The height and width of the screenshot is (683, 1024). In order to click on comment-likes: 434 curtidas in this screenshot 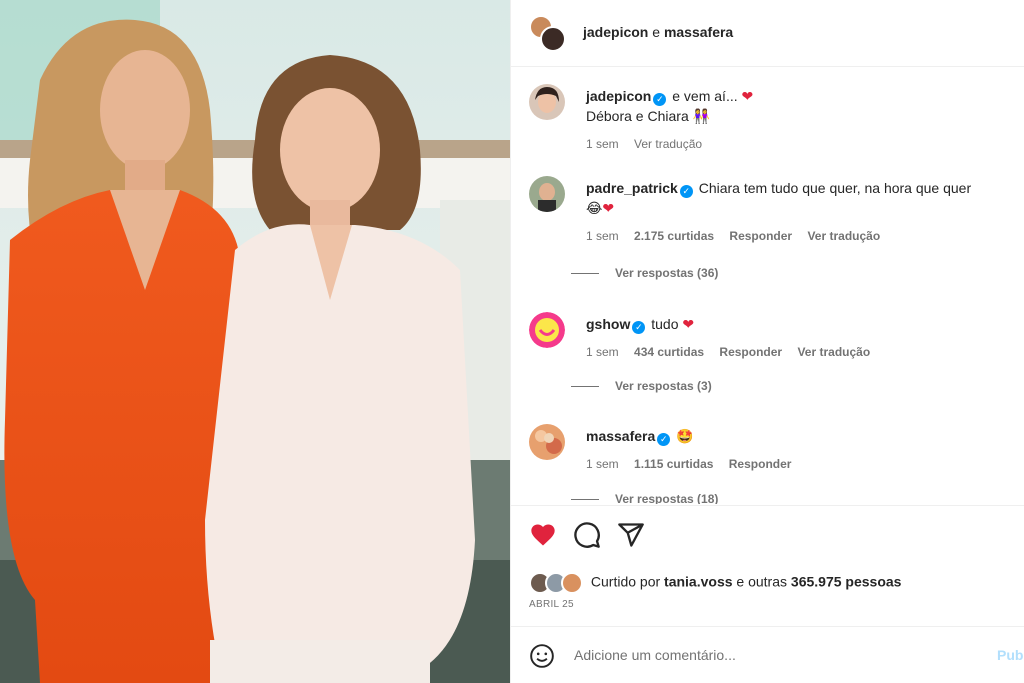, I will do `click(669, 352)`.